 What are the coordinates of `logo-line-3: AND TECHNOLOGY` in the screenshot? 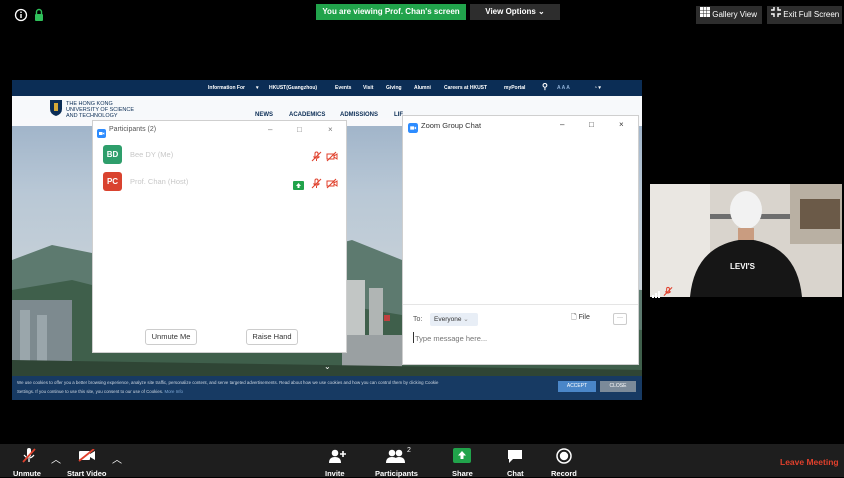 It's located at (92, 116).